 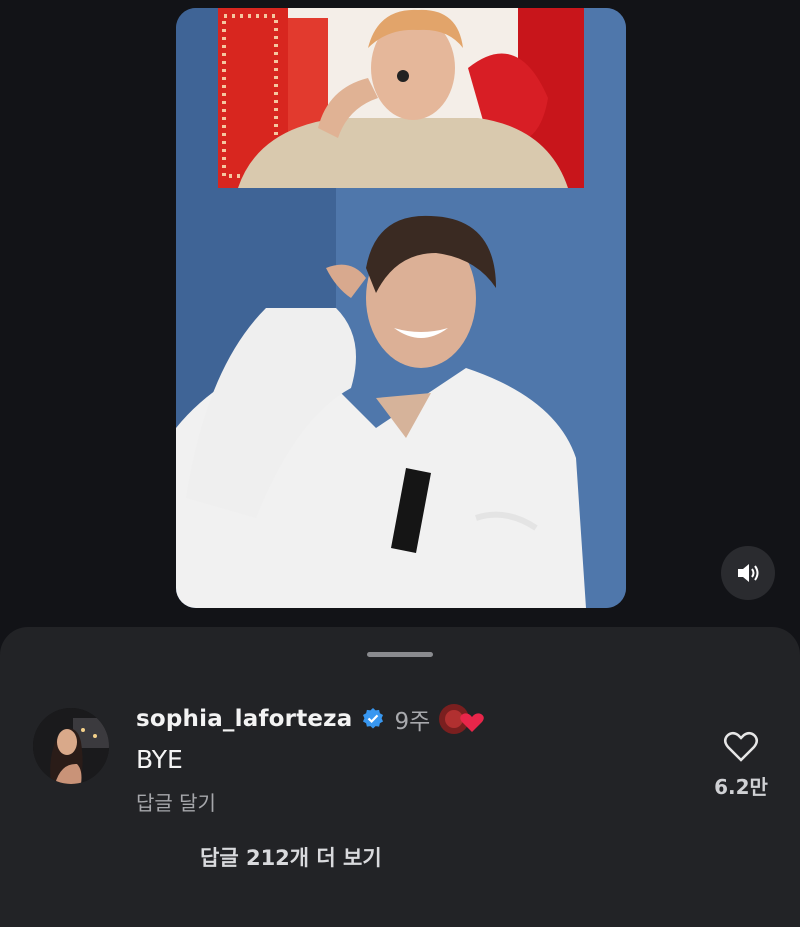 What do you see at coordinates (741, 787) in the screenshot?
I see `like-count: 6.2만` at bounding box center [741, 787].